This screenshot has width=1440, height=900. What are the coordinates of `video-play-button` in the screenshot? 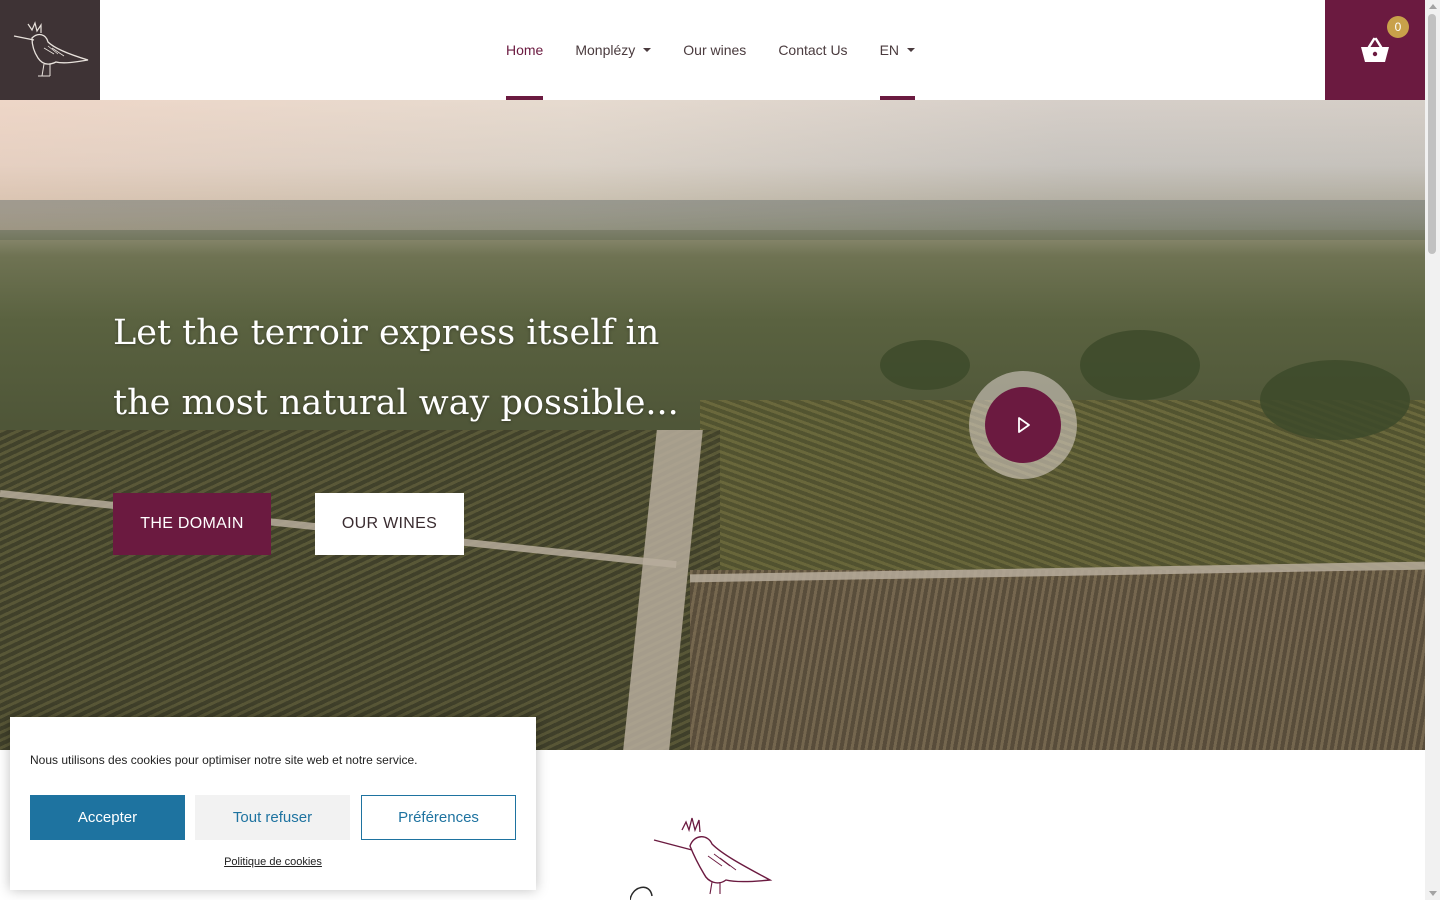 It's located at (1023, 425).